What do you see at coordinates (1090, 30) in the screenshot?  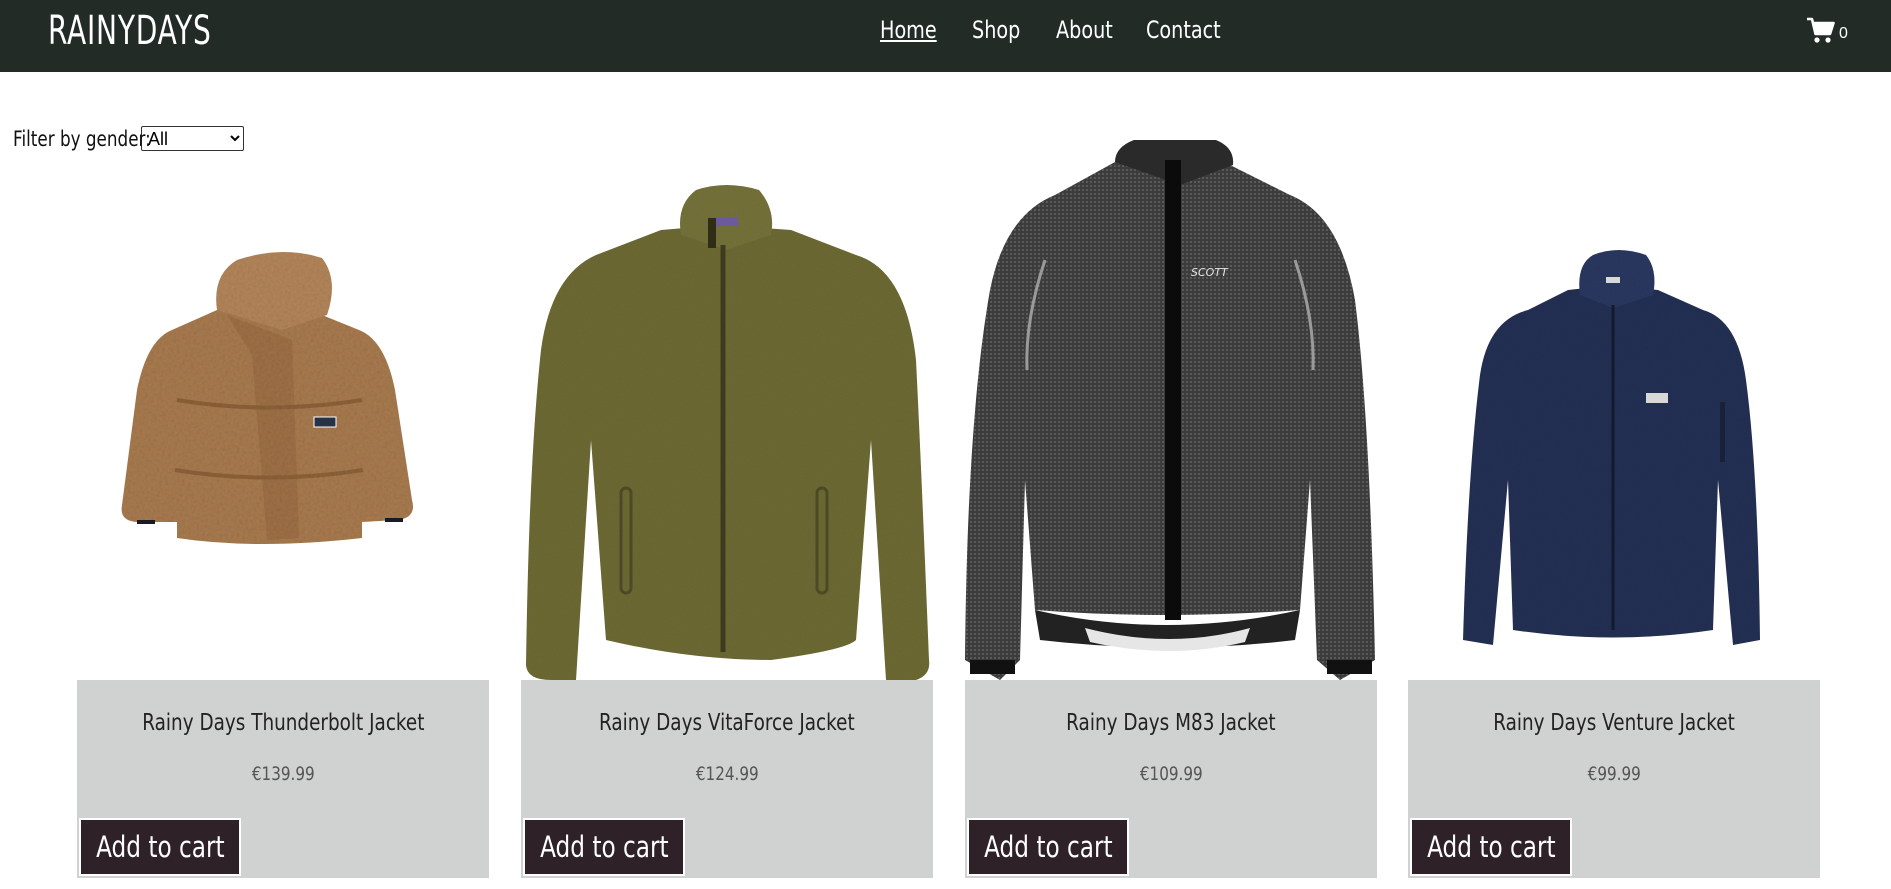 I see `nav-about-link: About` at bounding box center [1090, 30].